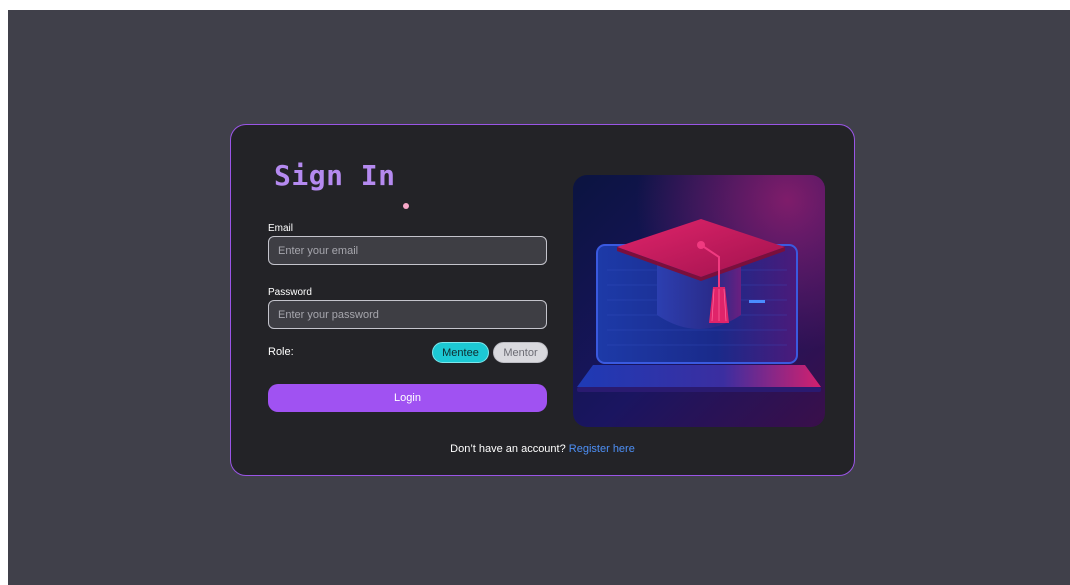  What do you see at coordinates (281, 352) in the screenshot?
I see `role-label: Role:` at bounding box center [281, 352].